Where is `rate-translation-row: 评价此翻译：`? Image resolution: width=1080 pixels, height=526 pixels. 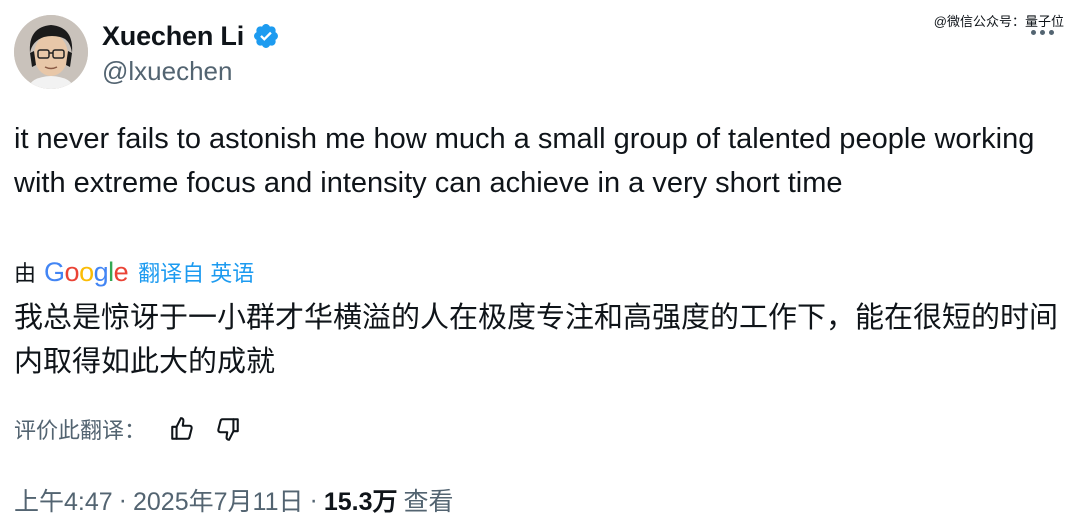
rate-translation-row: 评价此翻译： is located at coordinates (136, 429).